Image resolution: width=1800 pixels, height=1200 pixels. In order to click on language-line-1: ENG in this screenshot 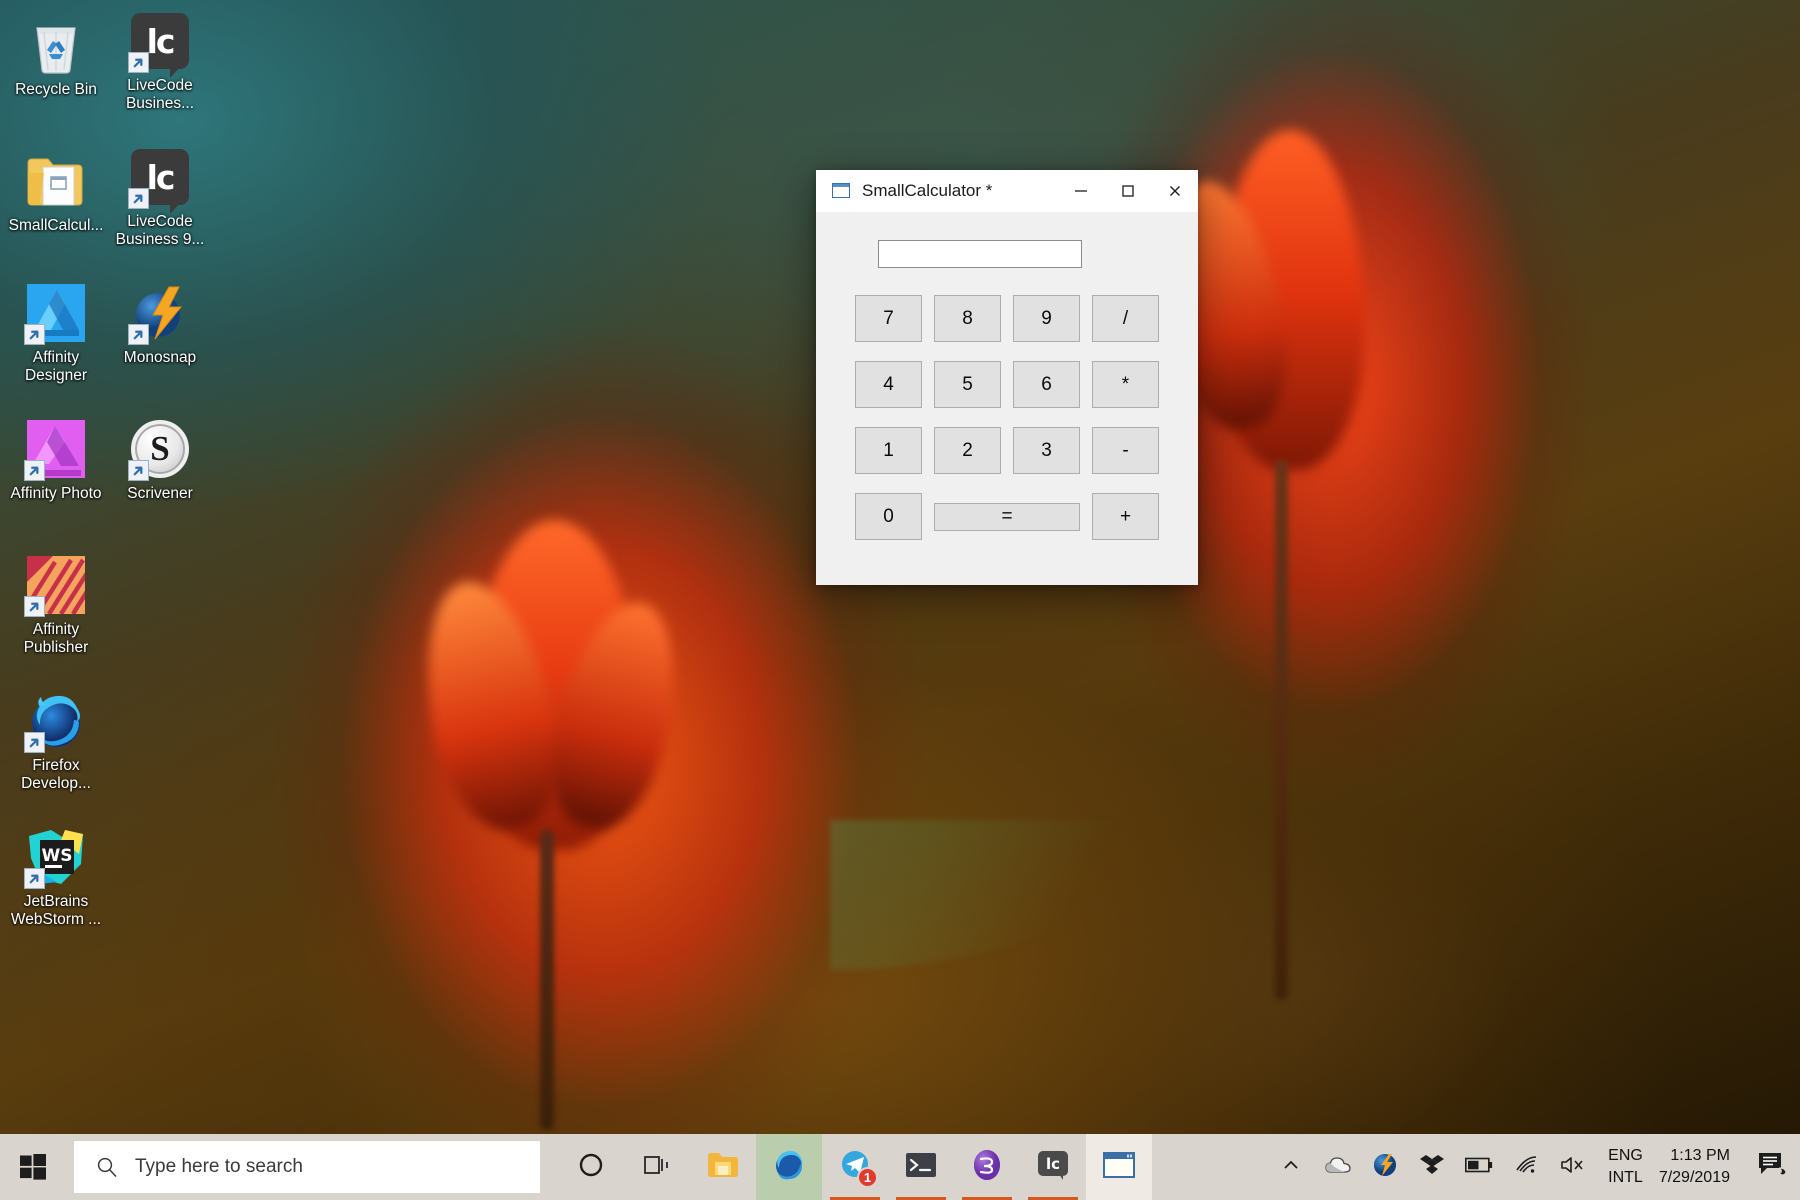, I will do `click(1625, 1155)`.